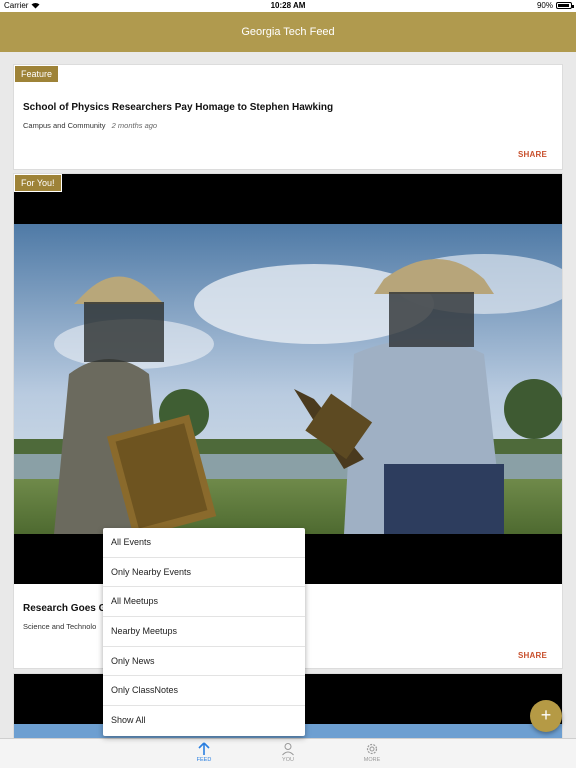 The image size is (576, 768). I want to click on tab-more: MORE, so click(372, 752).